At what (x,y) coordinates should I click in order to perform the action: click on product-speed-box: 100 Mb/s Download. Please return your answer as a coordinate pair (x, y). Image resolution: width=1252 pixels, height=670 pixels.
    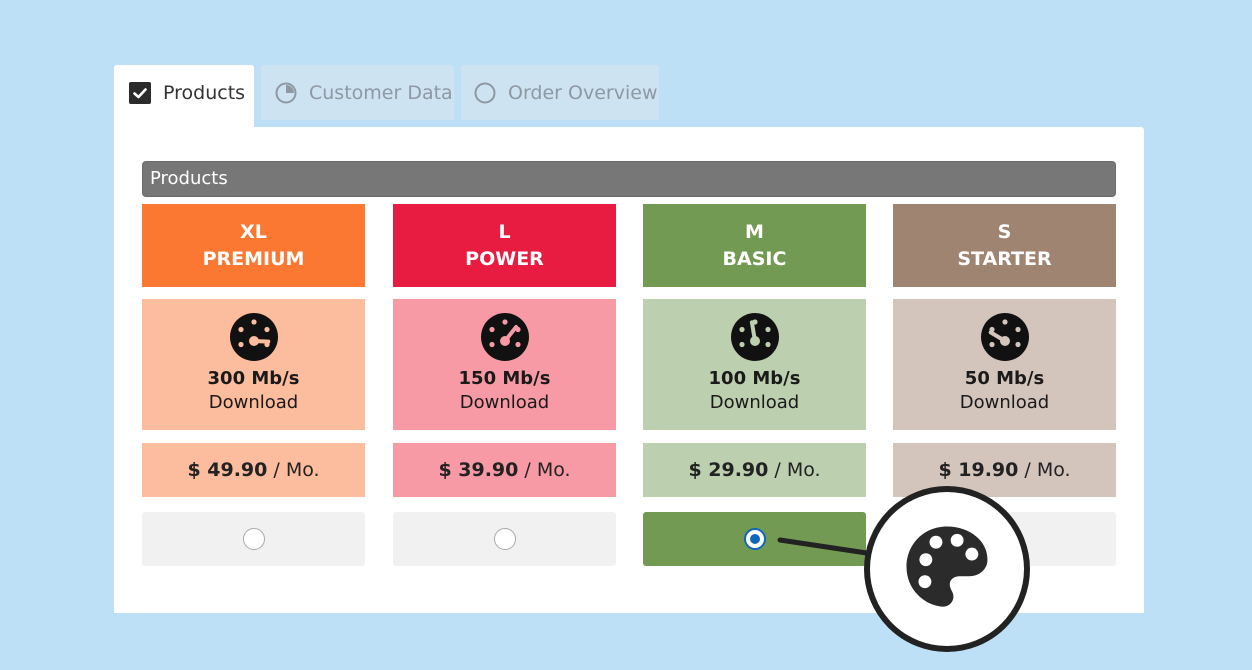
    Looking at the image, I should click on (754, 364).